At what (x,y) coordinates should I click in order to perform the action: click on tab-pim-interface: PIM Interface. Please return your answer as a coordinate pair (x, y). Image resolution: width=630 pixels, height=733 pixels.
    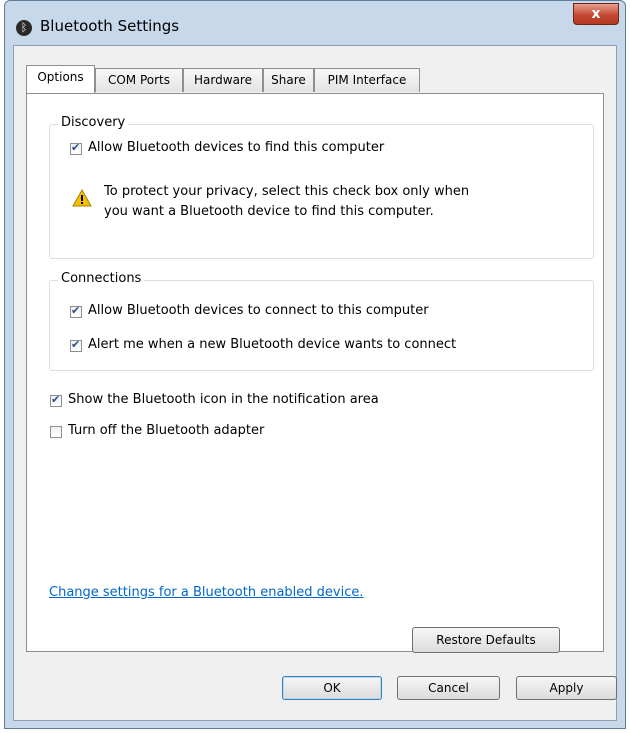
    Looking at the image, I should click on (367, 80).